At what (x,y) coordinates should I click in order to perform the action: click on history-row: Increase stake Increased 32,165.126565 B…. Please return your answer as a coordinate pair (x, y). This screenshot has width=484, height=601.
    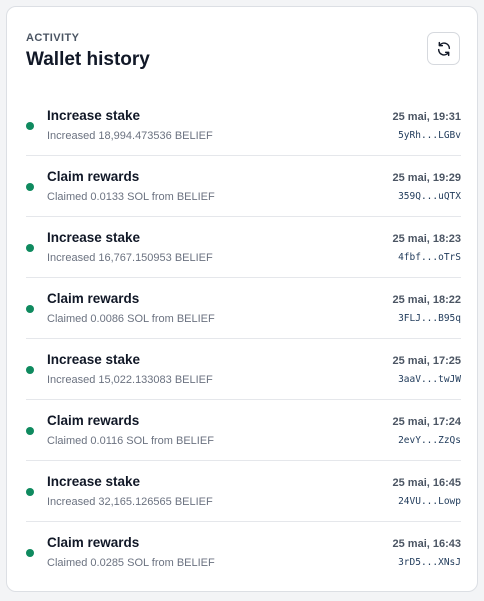
    Looking at the image, I should click on (243, 491).